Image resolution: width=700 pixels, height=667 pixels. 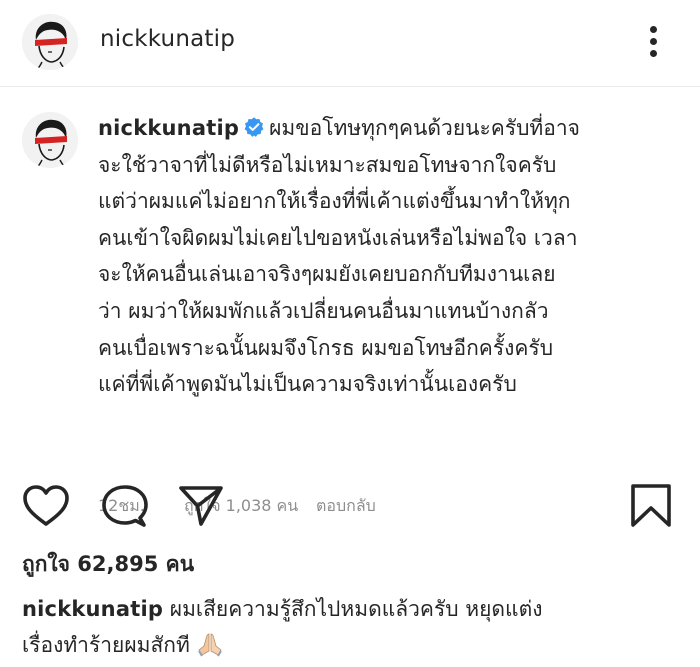 What do you see at coordinates (654, 42) in the screenshot?
I see `more-options-icon` at bounding box center [654, 42].